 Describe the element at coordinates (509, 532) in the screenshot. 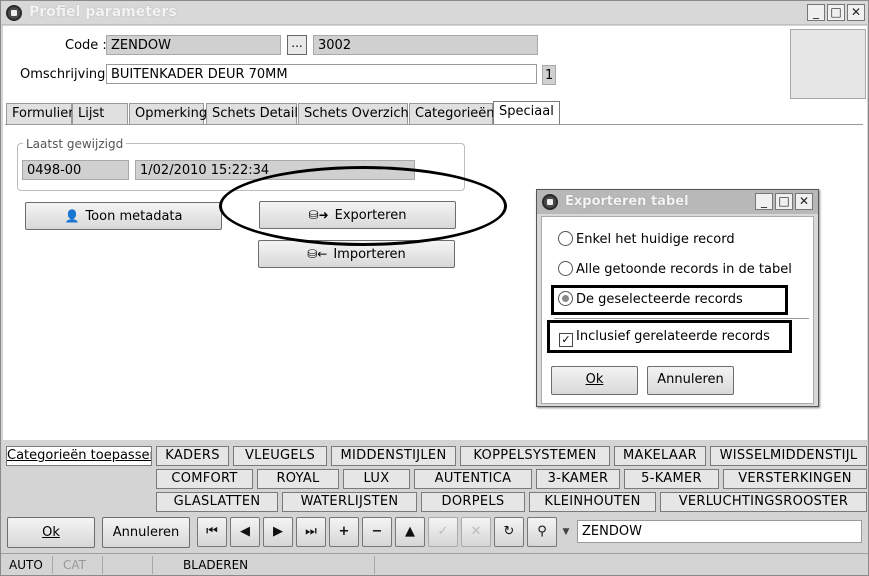

I see `refresh-icon: ↻` at that location.